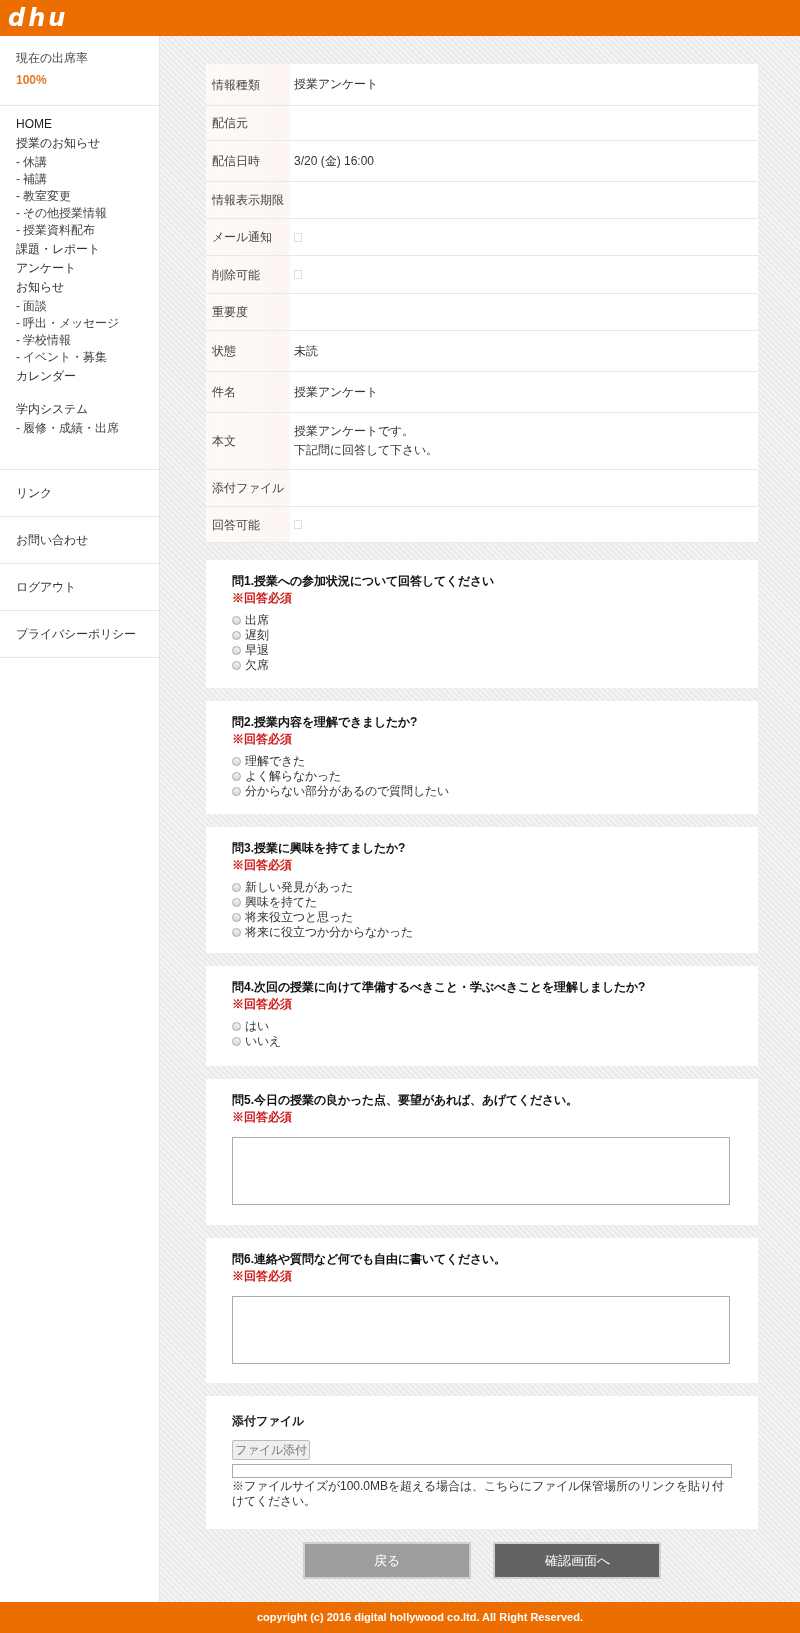 The height and width of the screenshot is (1633, 800). I want to click on option-label: 早退, so click(257, 650).